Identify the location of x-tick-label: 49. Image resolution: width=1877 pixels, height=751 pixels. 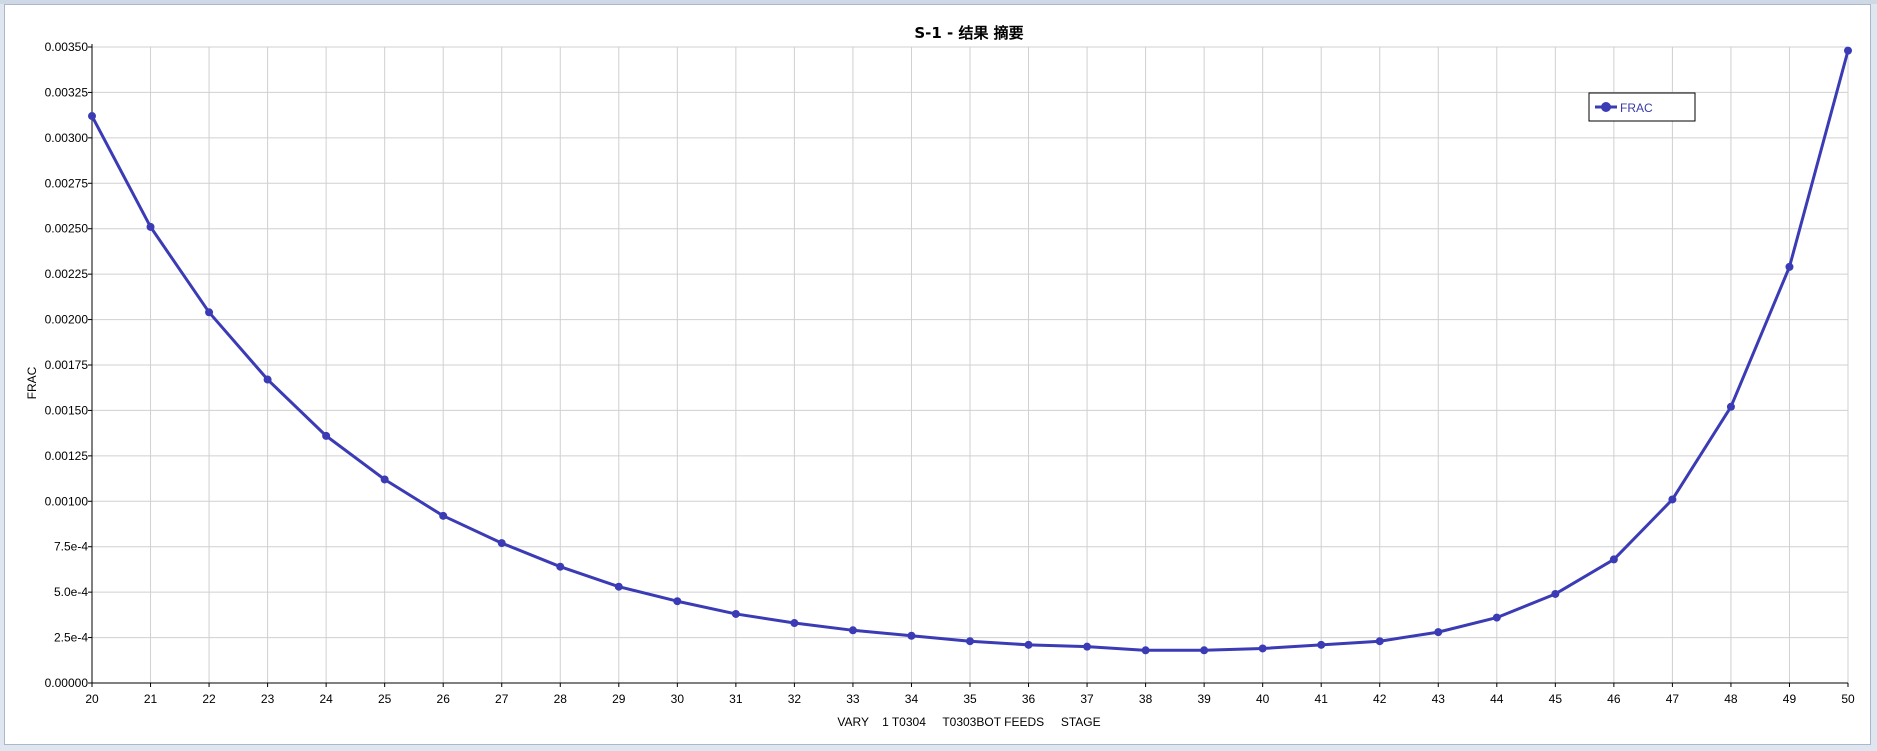
(1790, 699).